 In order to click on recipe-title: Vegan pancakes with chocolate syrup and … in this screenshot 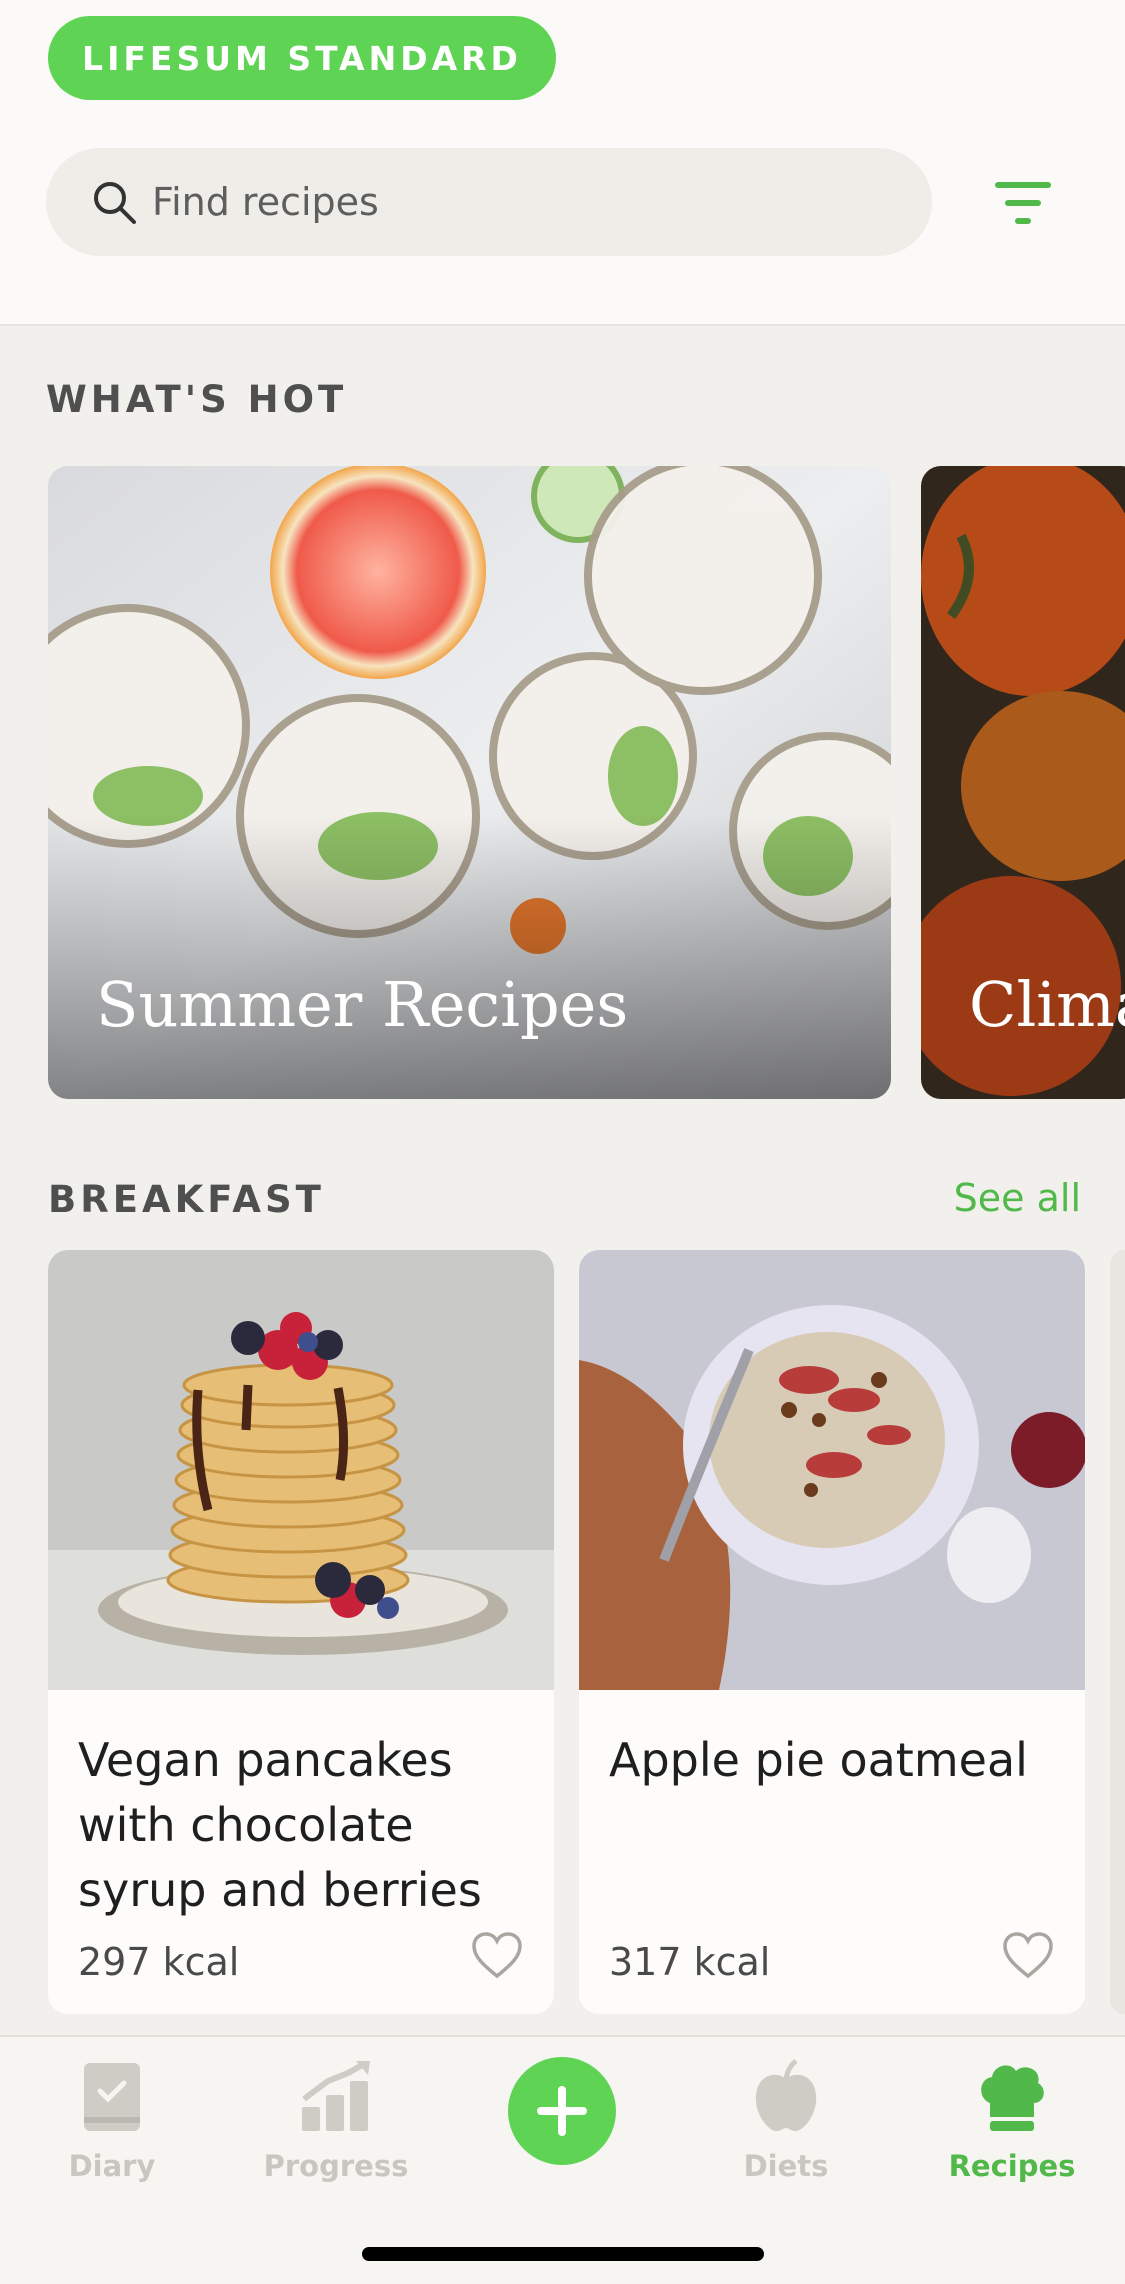, I will do `click(280, 1825)`.